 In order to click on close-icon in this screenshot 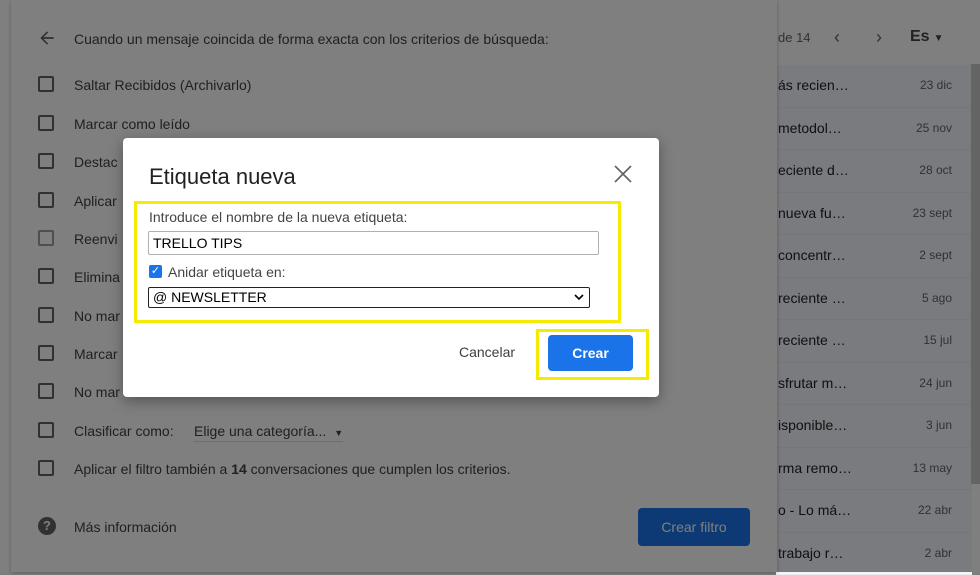, I will do `click(623, 174)`.